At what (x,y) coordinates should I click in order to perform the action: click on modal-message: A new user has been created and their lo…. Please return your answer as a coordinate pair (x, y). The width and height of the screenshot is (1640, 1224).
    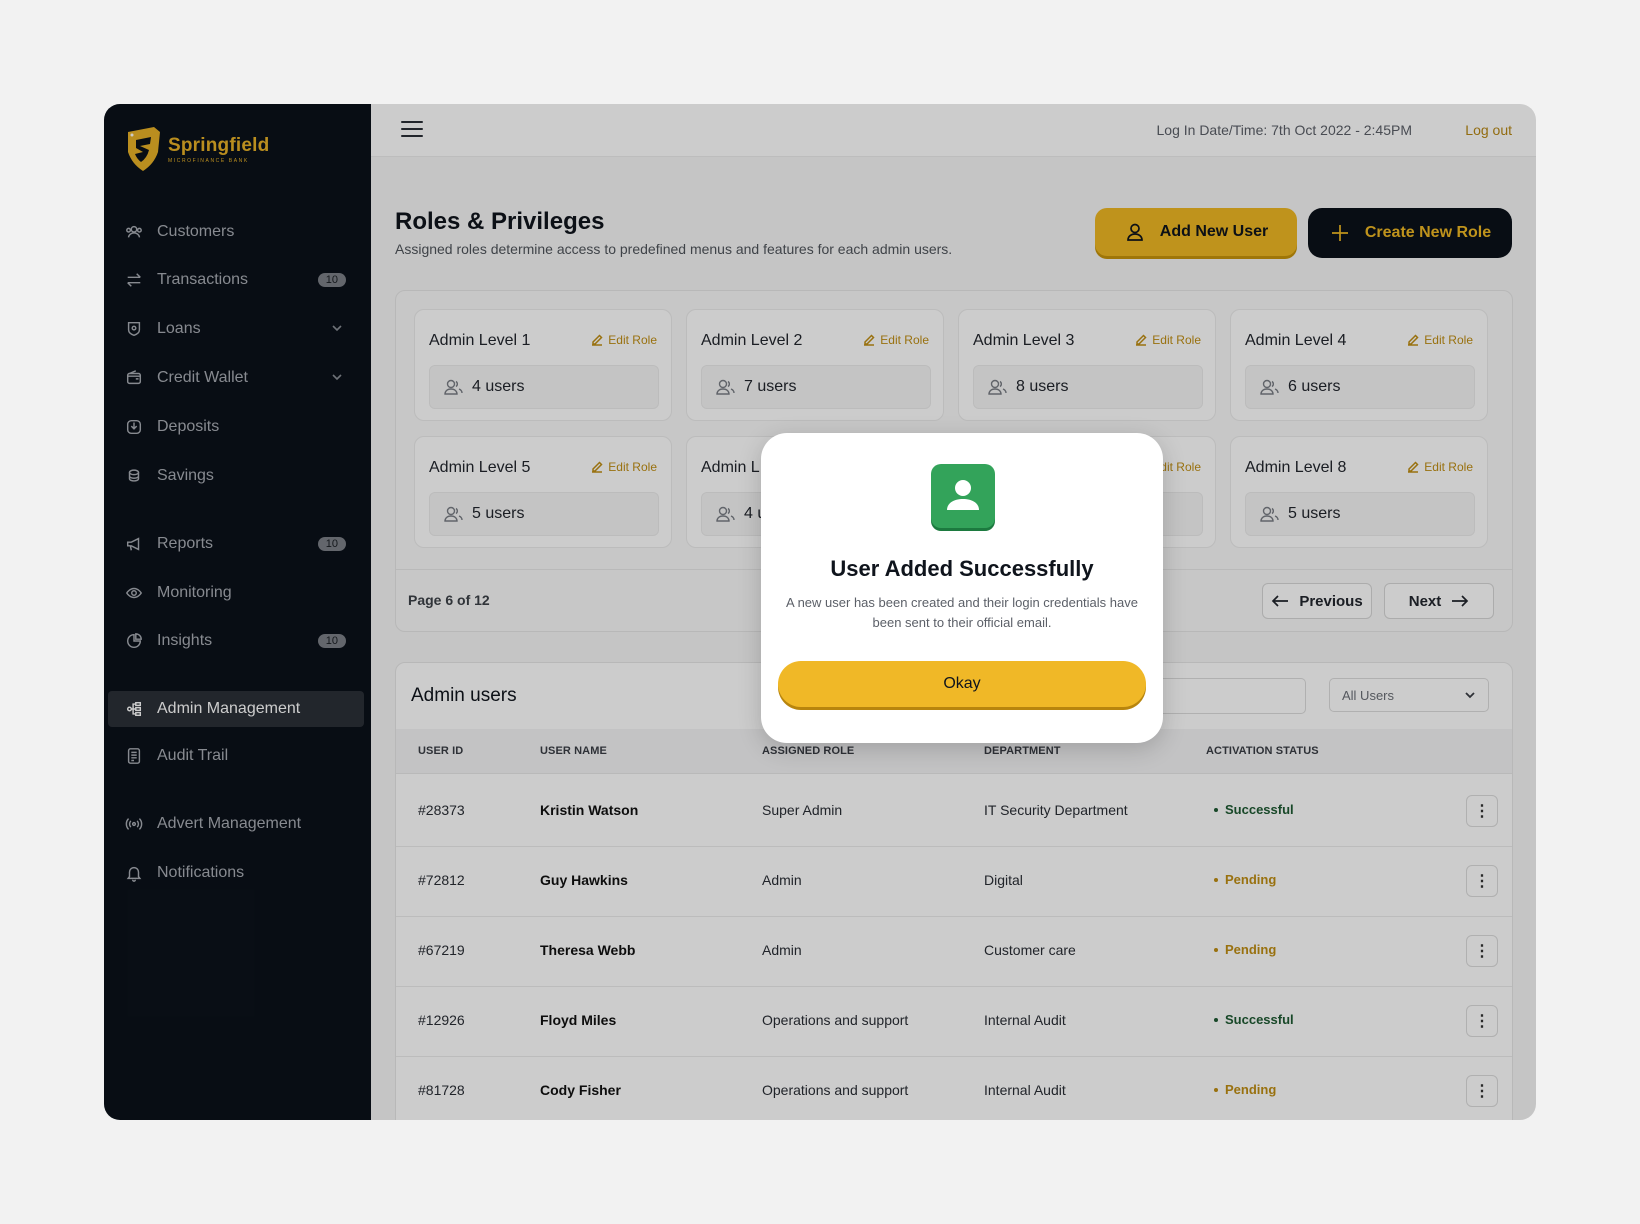
    Looking at the image, I should click on (962, 612).